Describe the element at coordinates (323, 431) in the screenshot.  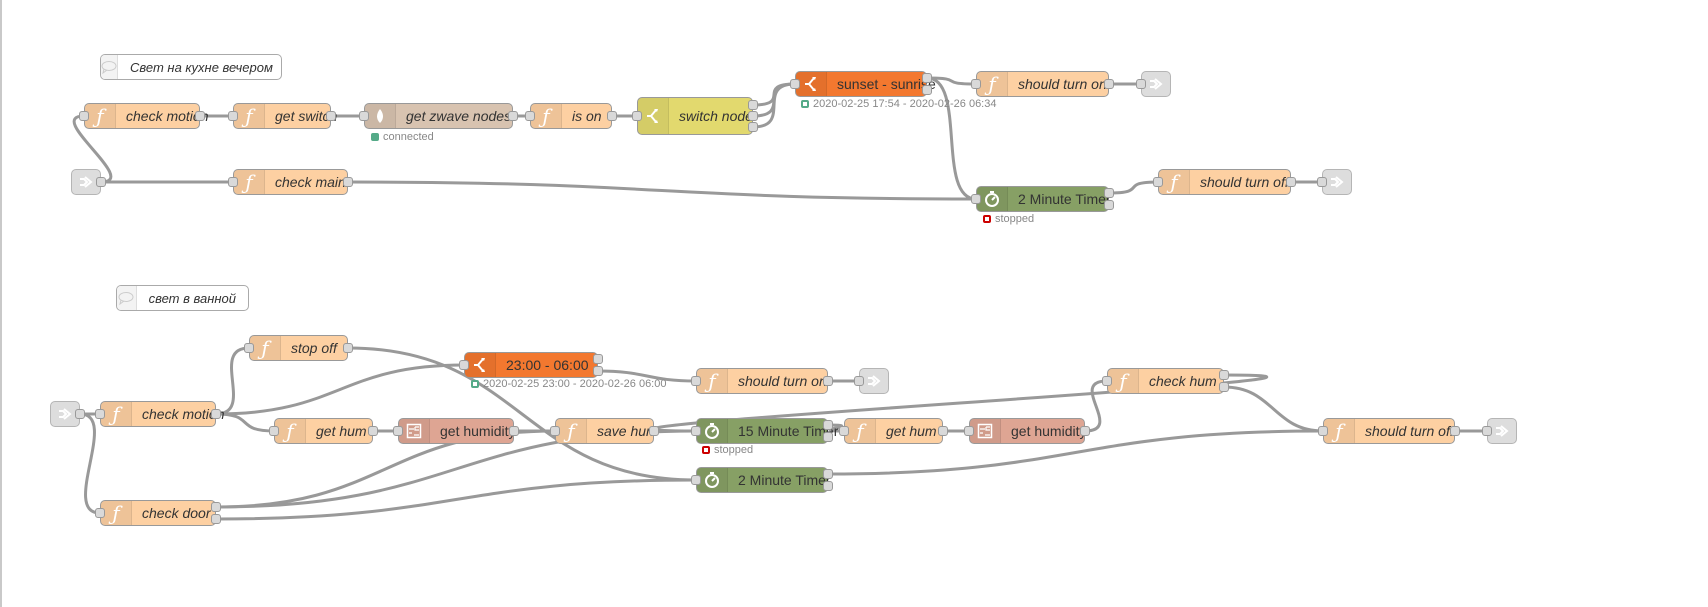
I see `node-get-hum: ƒ get hum` at that location.